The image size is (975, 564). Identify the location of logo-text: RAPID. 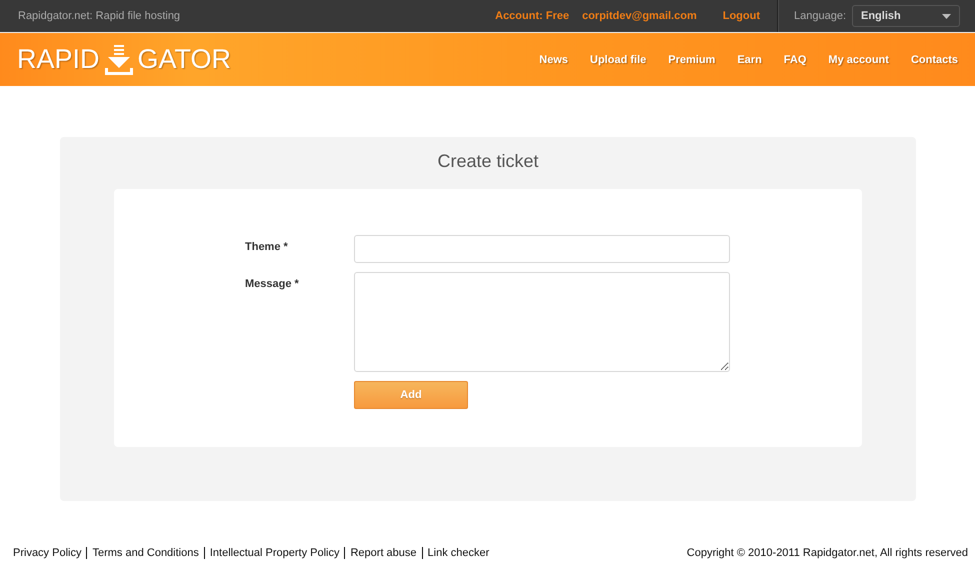
(58, 59).